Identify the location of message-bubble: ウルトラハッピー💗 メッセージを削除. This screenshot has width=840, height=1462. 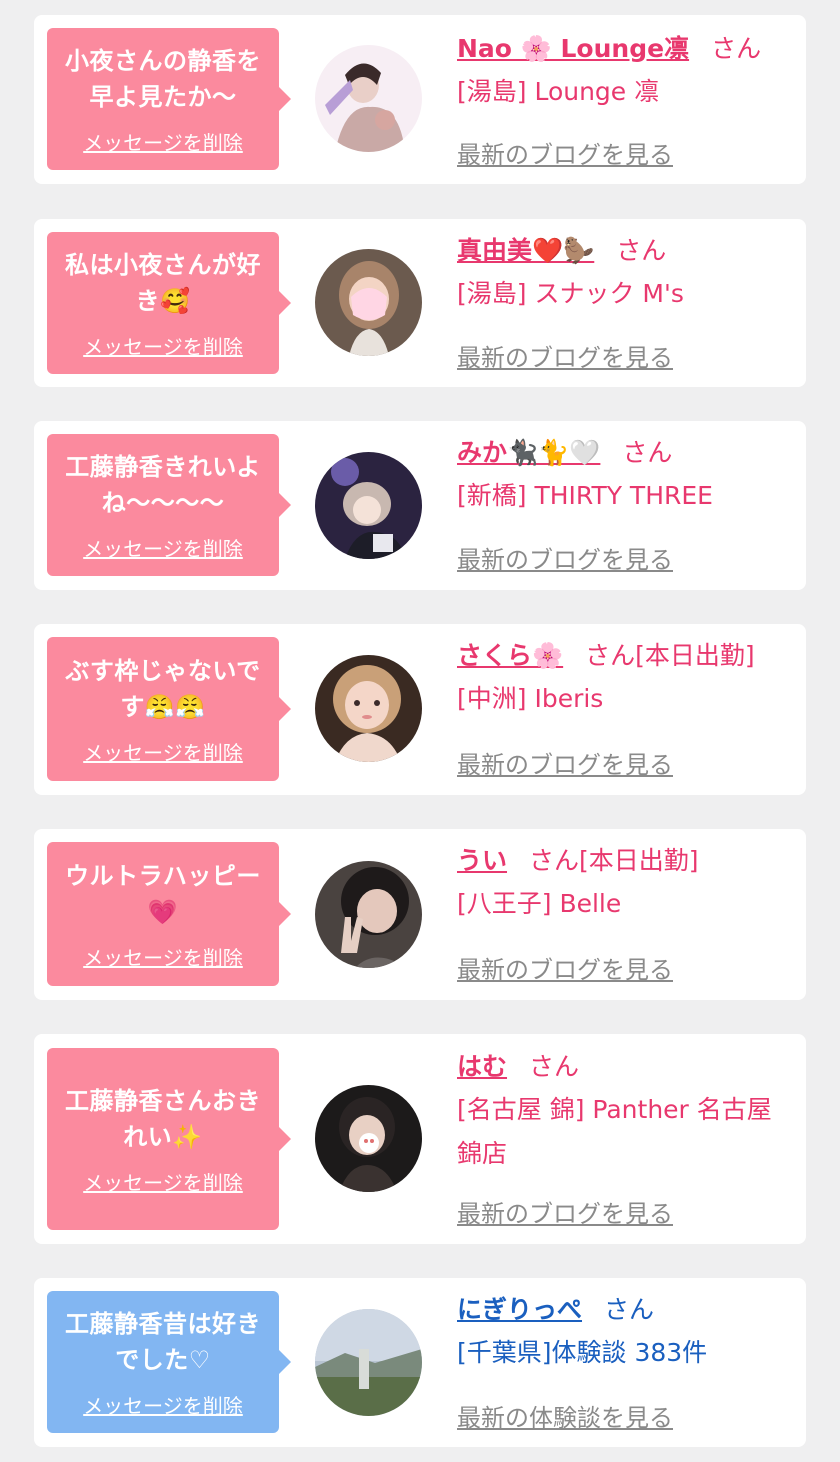
(169, 914).